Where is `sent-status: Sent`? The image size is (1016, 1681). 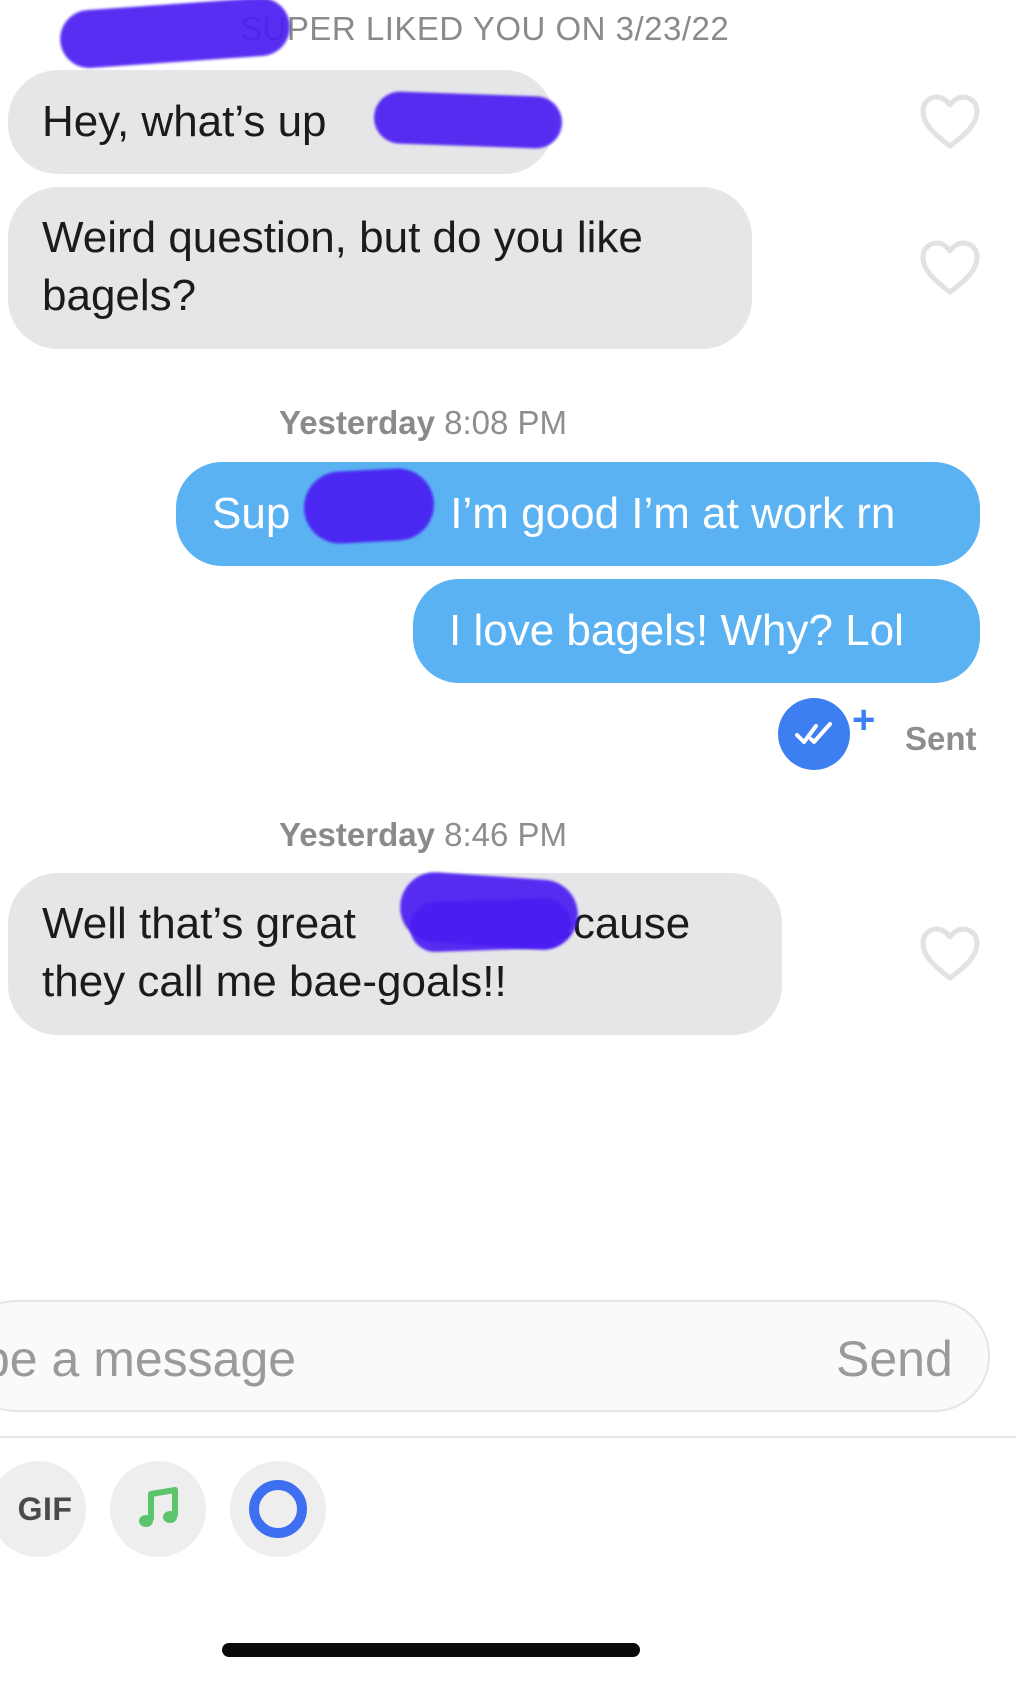
sent-status: Sent is located at coordinates (941, 738).